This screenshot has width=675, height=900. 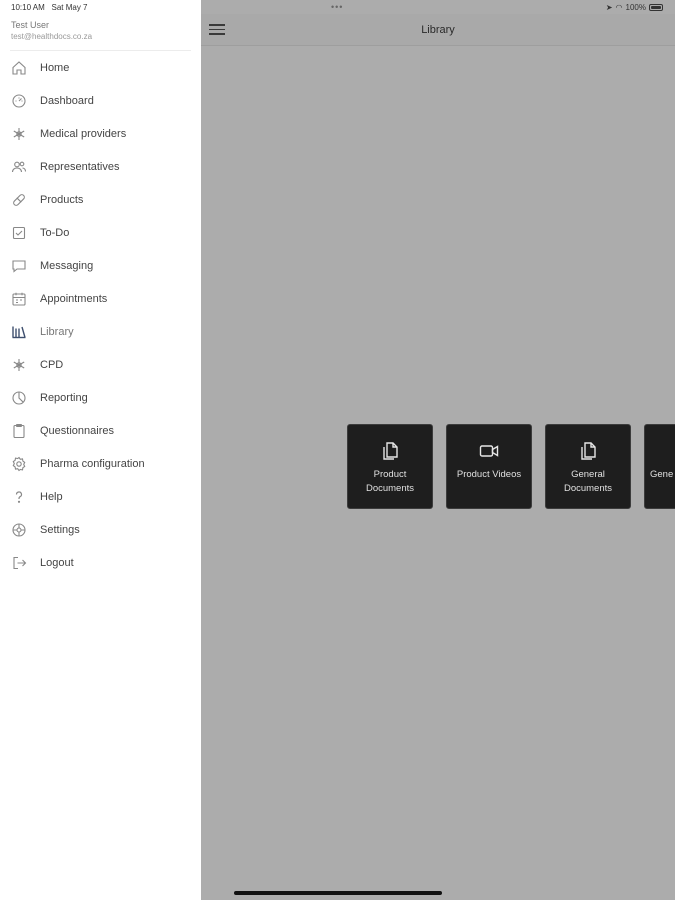 I want to click on home-icon, so click(x=18, y=67).